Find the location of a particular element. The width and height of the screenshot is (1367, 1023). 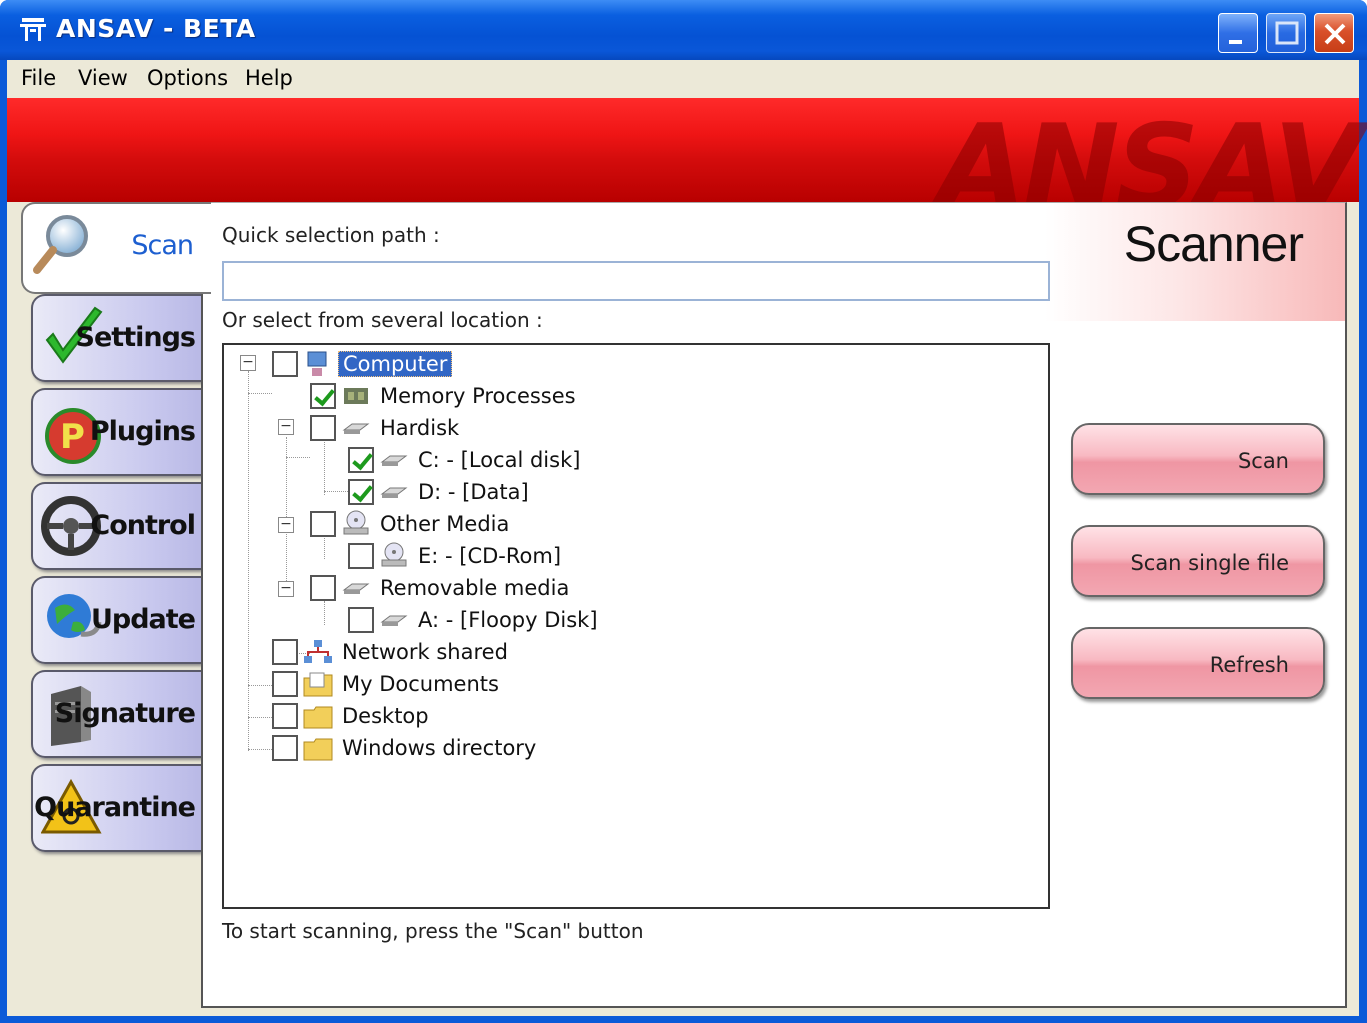

tab-signature: Signature is located at coordinates (116, 714).